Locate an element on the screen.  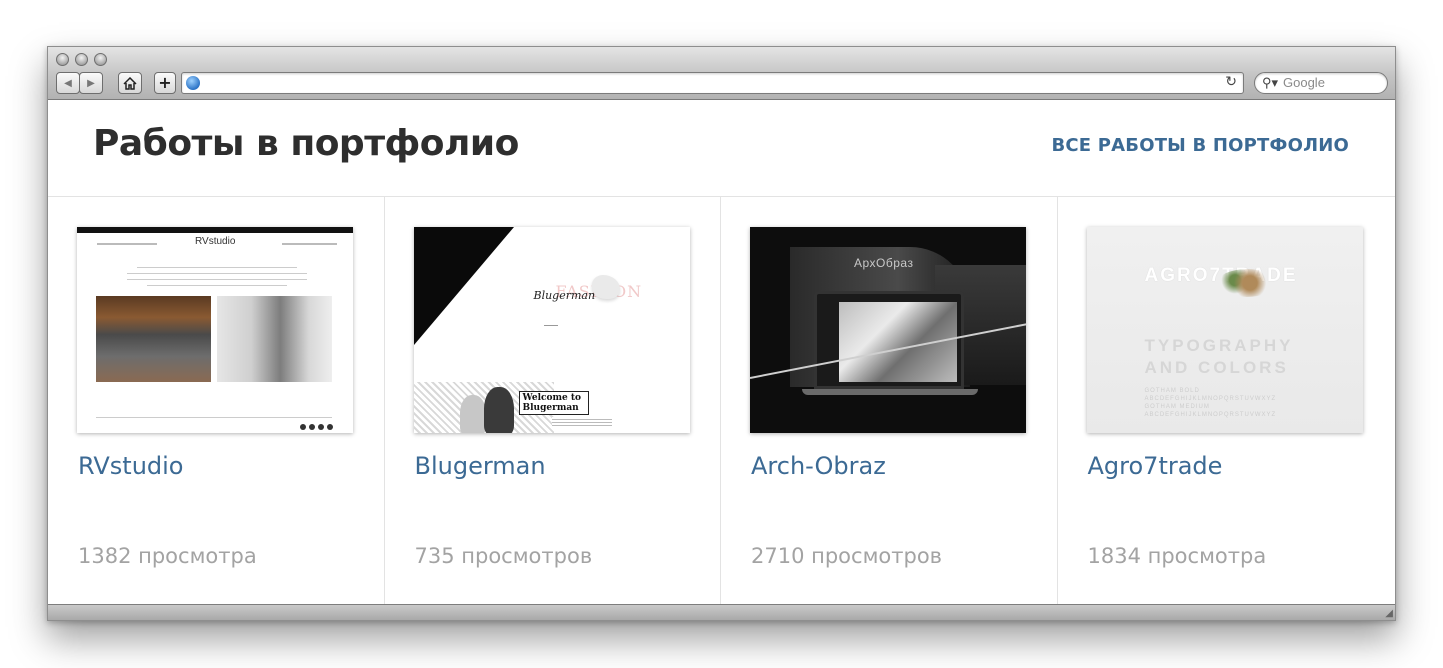
plus-icon: + is located at coordinates (165, 82).